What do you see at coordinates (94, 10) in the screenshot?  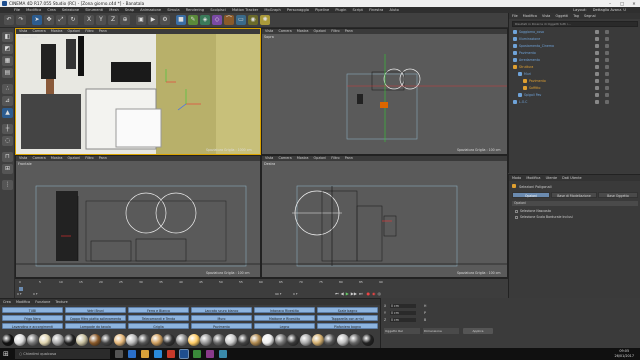 I see `menu-strumenti: Strumenti` at bounding box center [94, 10].